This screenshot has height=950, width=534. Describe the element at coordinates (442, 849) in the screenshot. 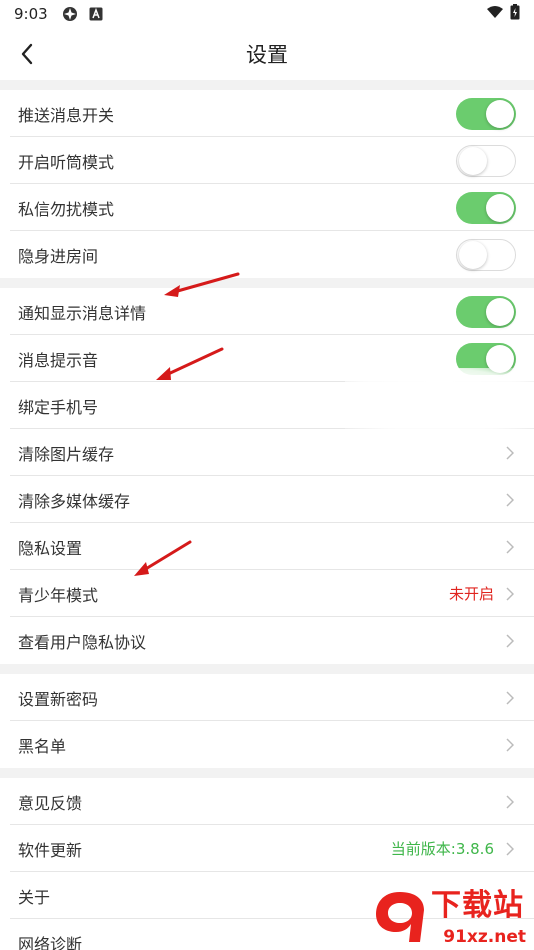

I see `current-version: 当前版本:3.8.6` at that location.